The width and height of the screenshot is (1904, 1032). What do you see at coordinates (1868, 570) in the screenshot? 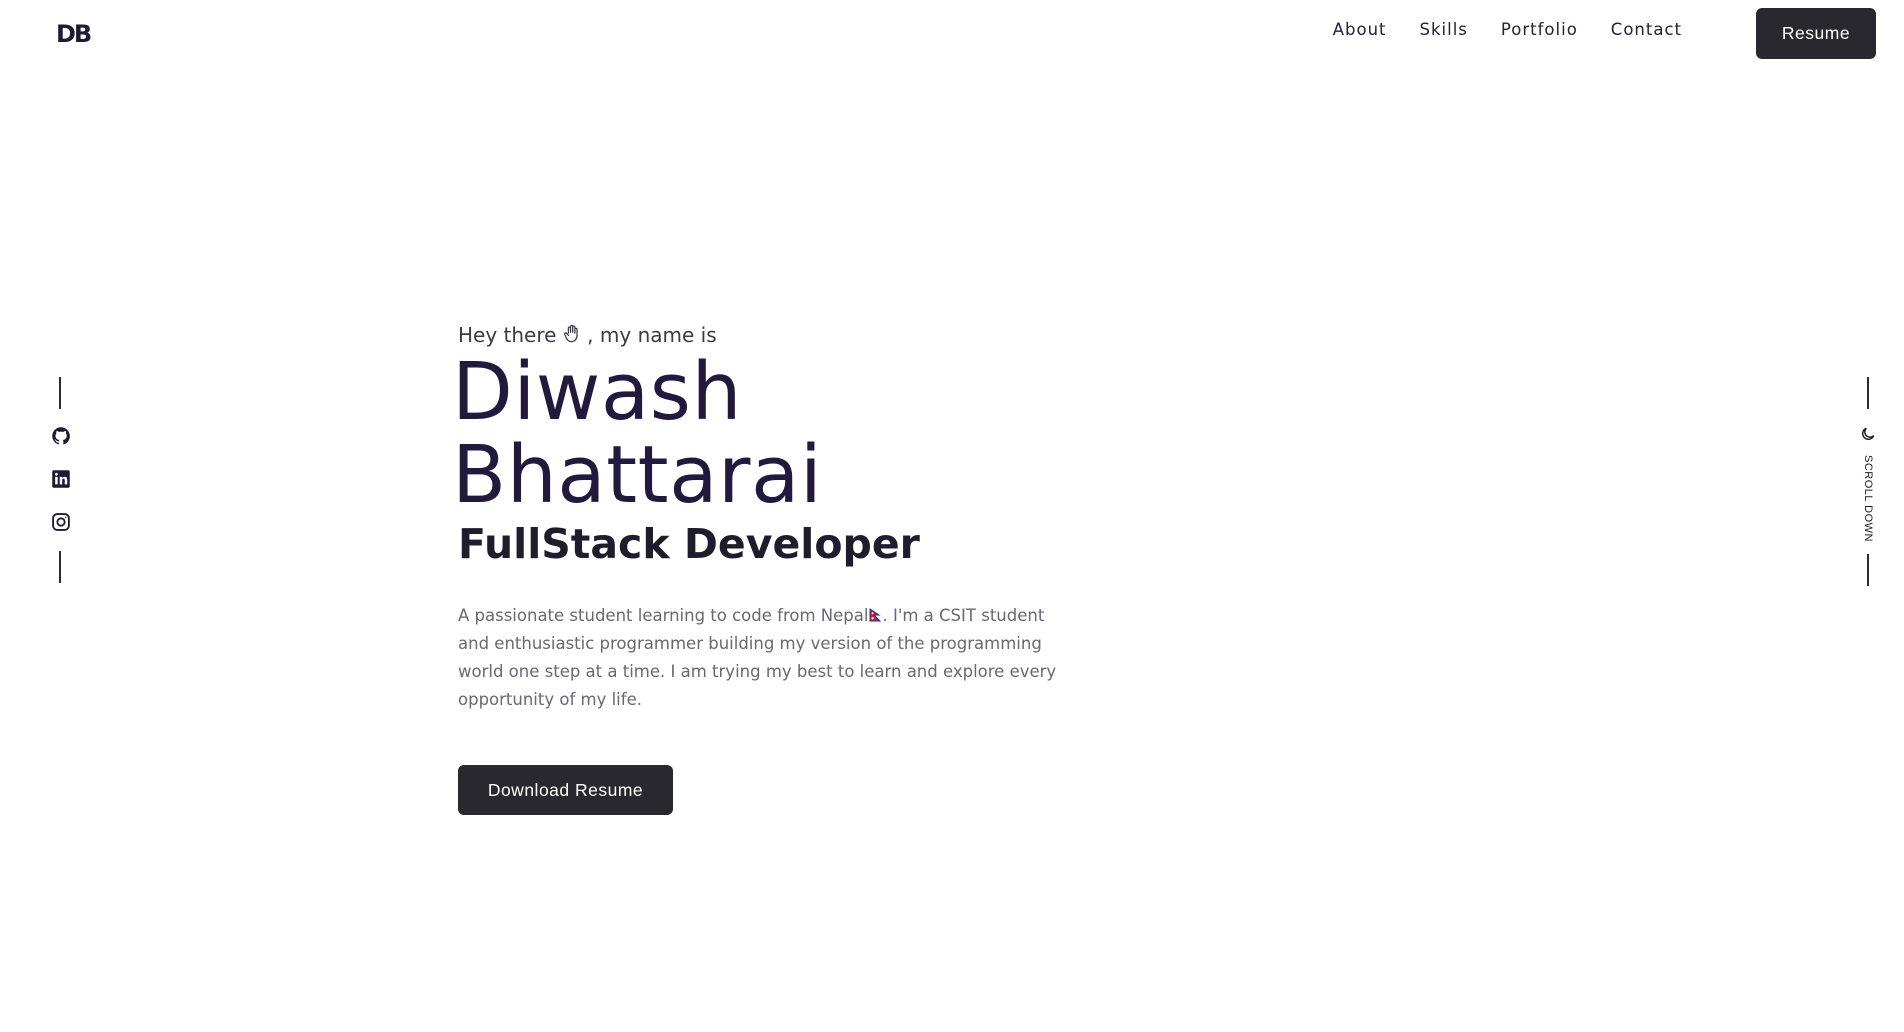
I see `right-rail-divider-bottom` at bounding box center [1868, 570].